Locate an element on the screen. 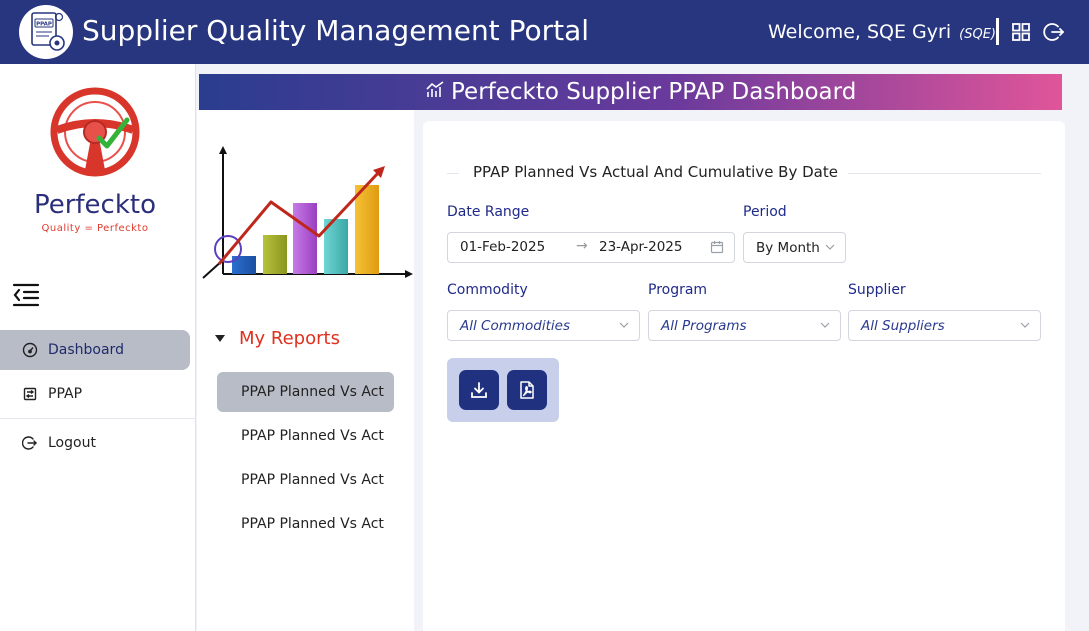  my-reports-toggle: My Reports is located at coordinates (277, 338).